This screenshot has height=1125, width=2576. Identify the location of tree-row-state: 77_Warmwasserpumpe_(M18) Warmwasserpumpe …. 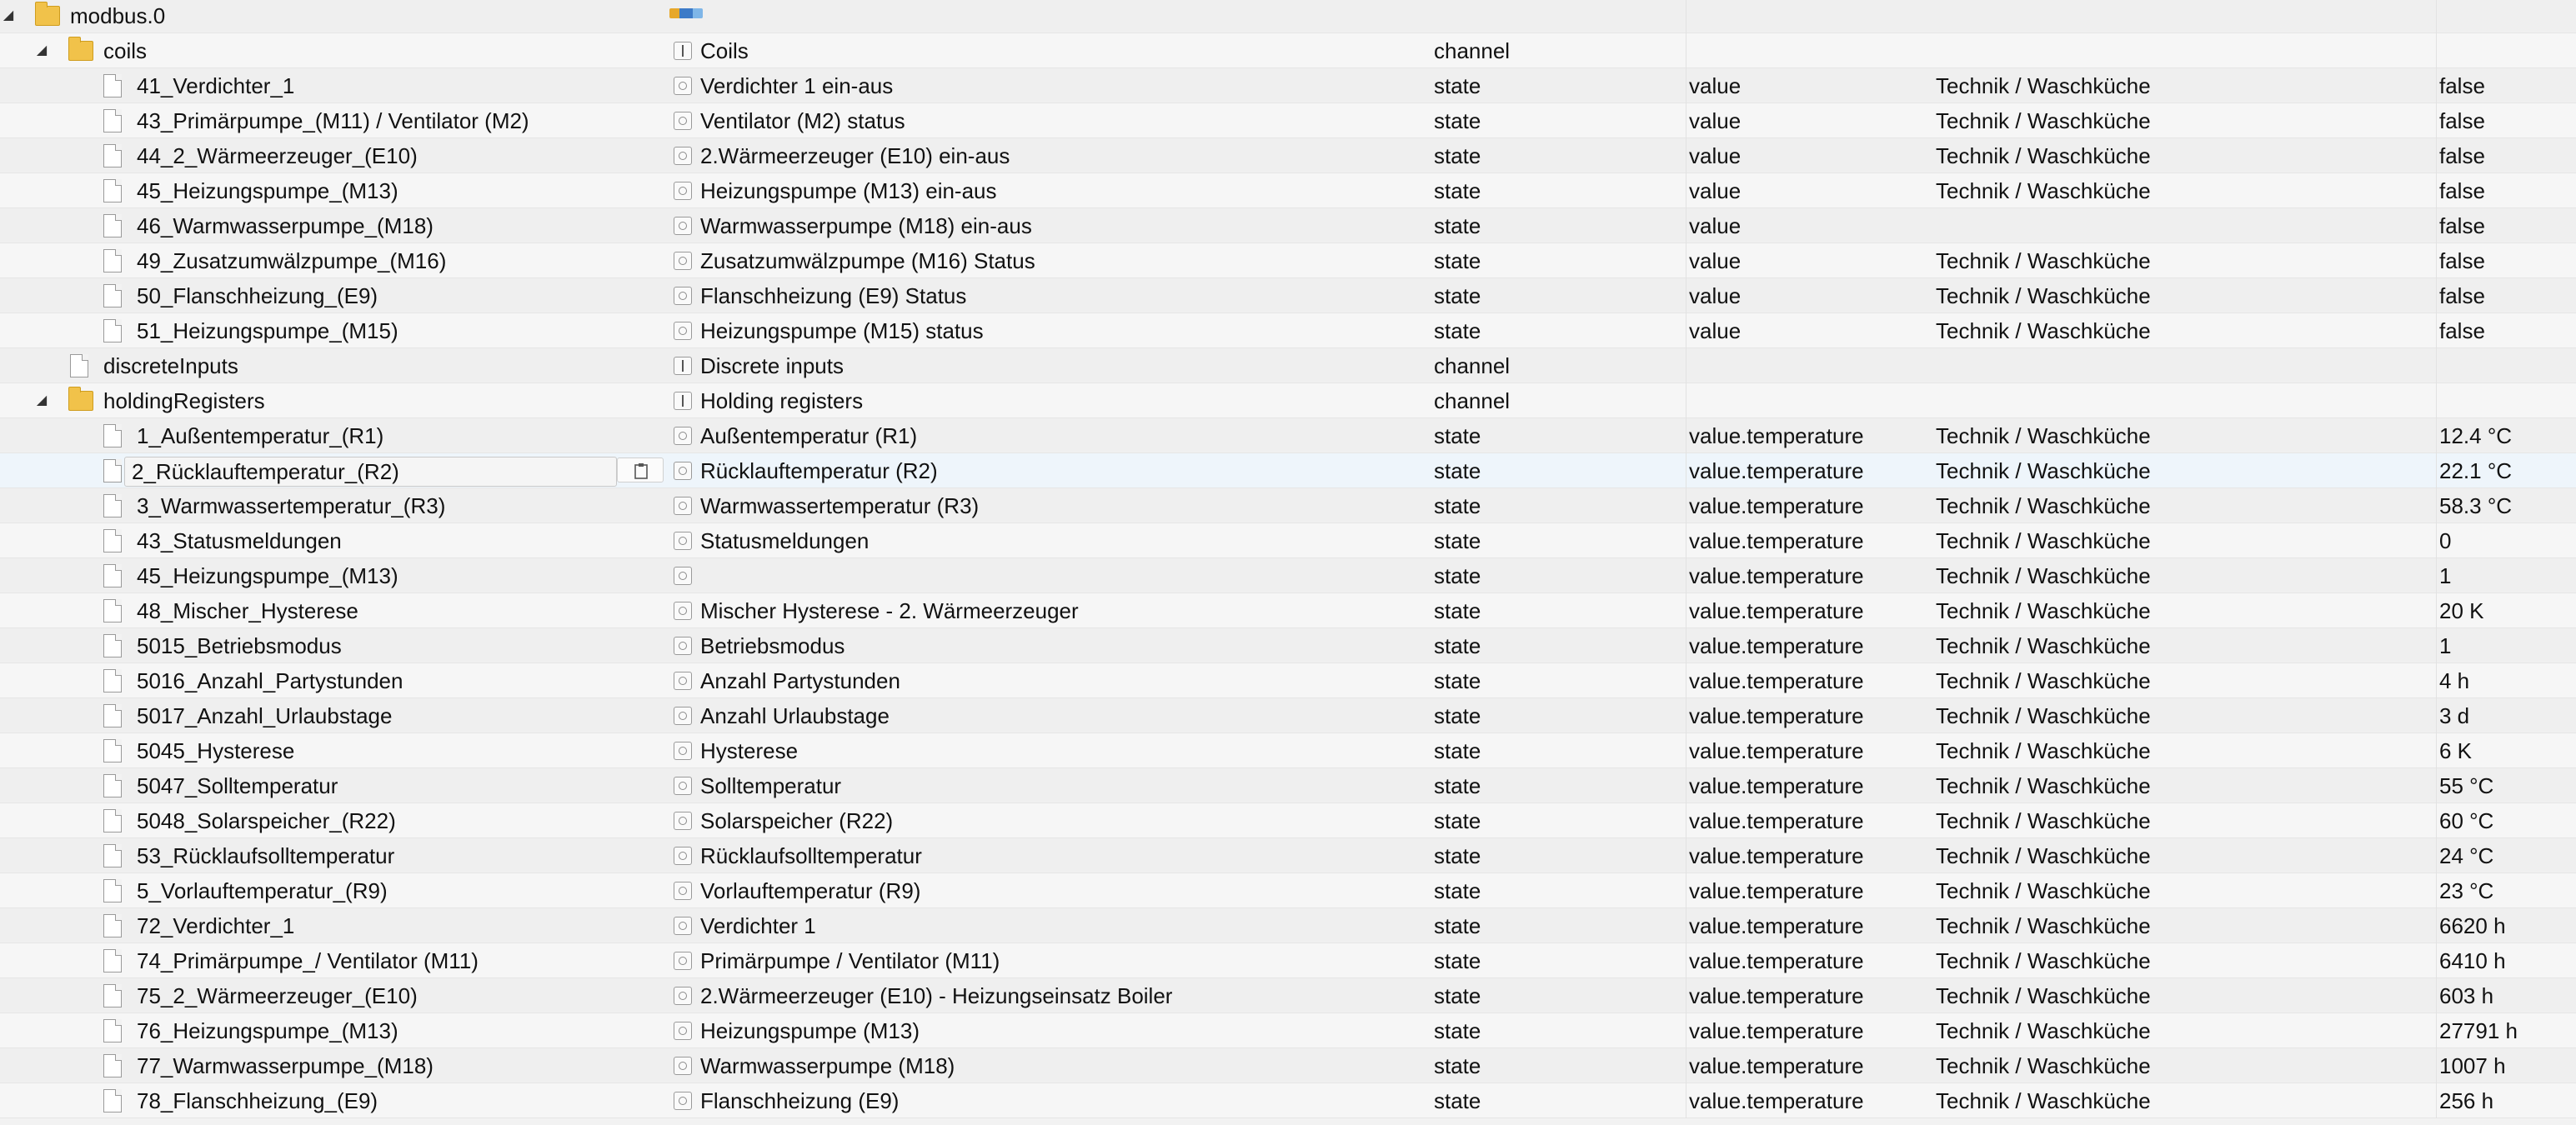
(1288, 1065).